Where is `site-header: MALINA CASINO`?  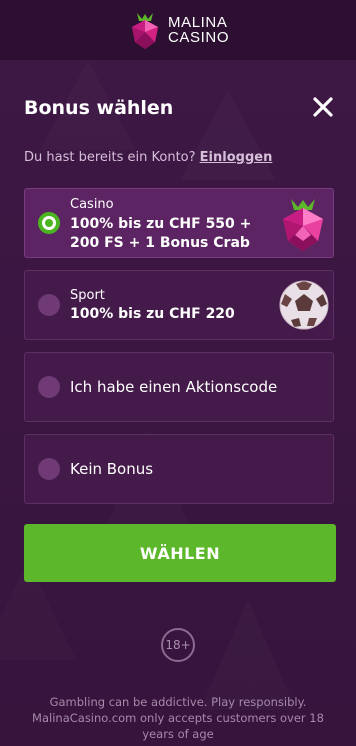
site-header: MALINA CASINO is located at coordinates (178, 30).